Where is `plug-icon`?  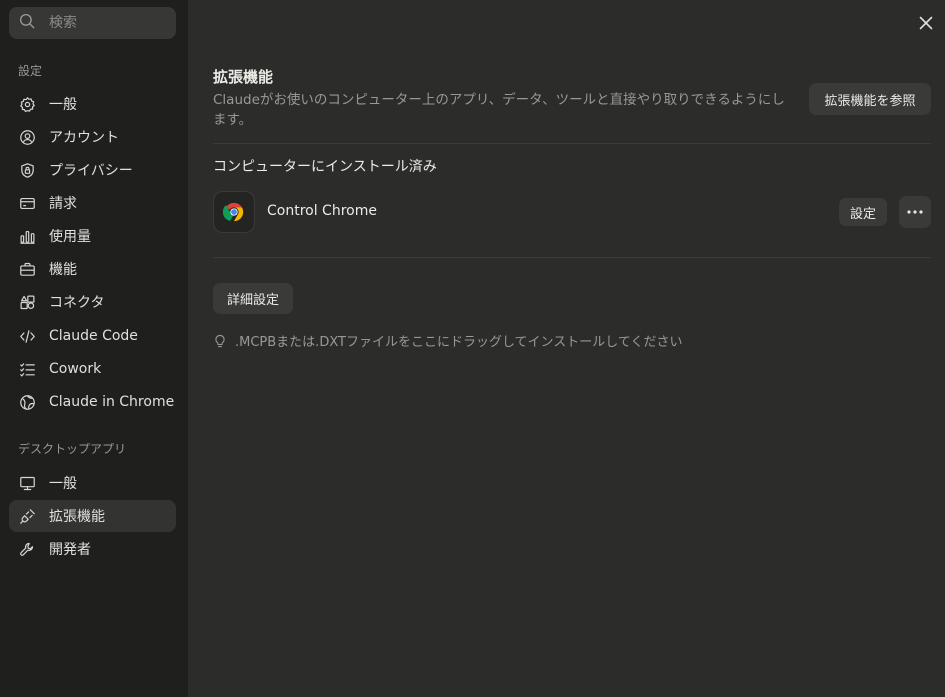
plug-icon is located at coordinates (27, 516).